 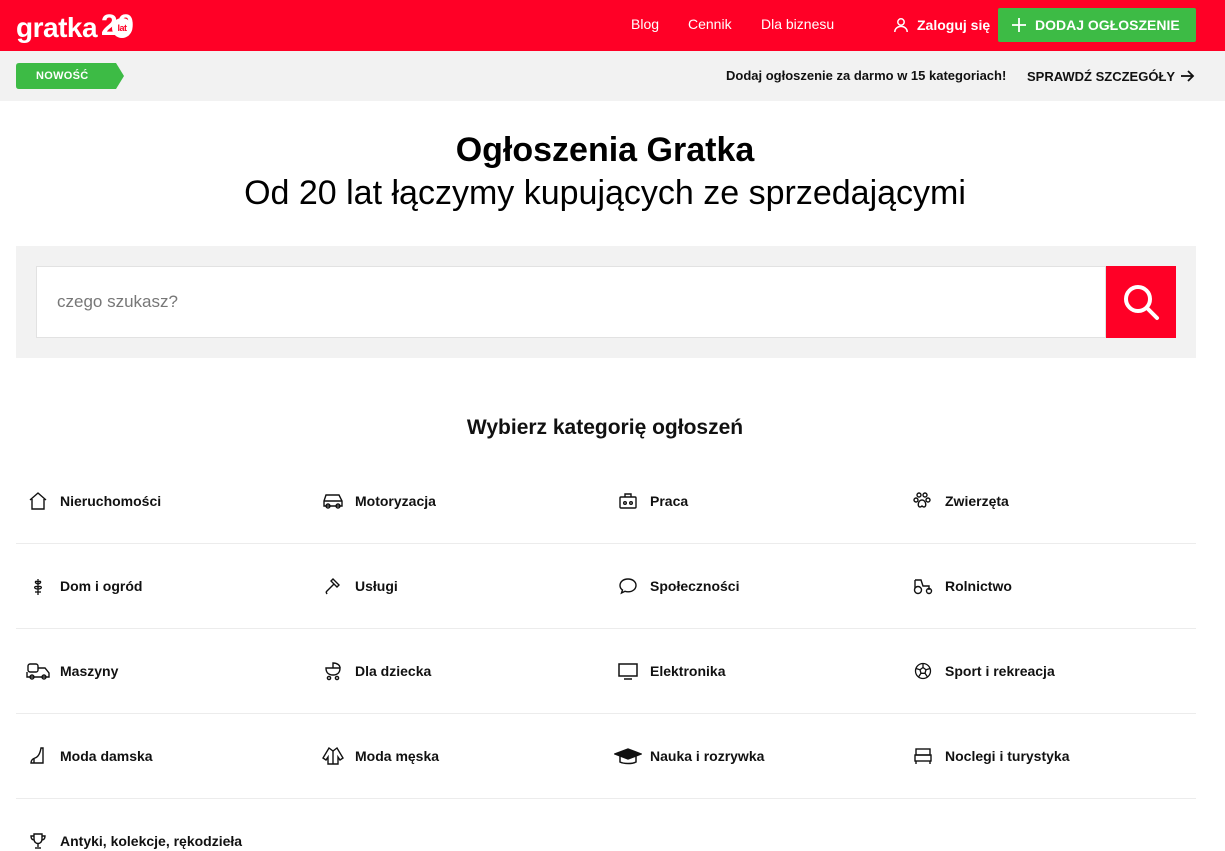 I want to click on category-uslugi: Usługi, so click(x=458, y=586).